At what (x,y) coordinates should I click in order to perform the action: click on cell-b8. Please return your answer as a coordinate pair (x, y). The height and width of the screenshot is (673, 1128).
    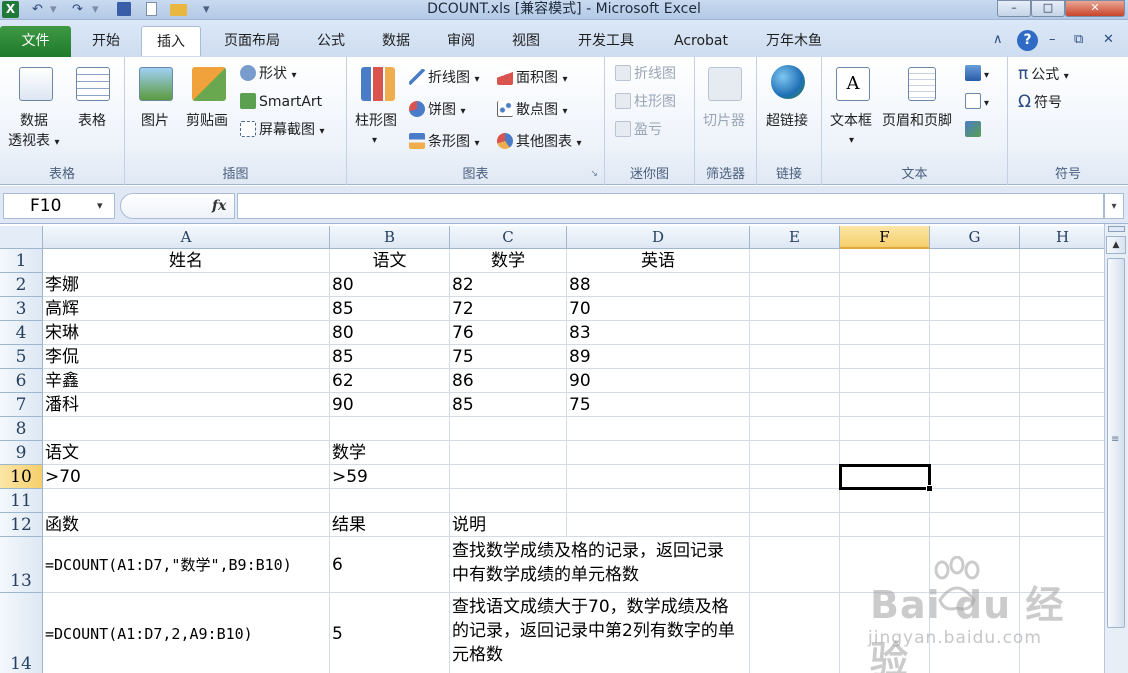
    Looking at the image, I should click on (390, 429).